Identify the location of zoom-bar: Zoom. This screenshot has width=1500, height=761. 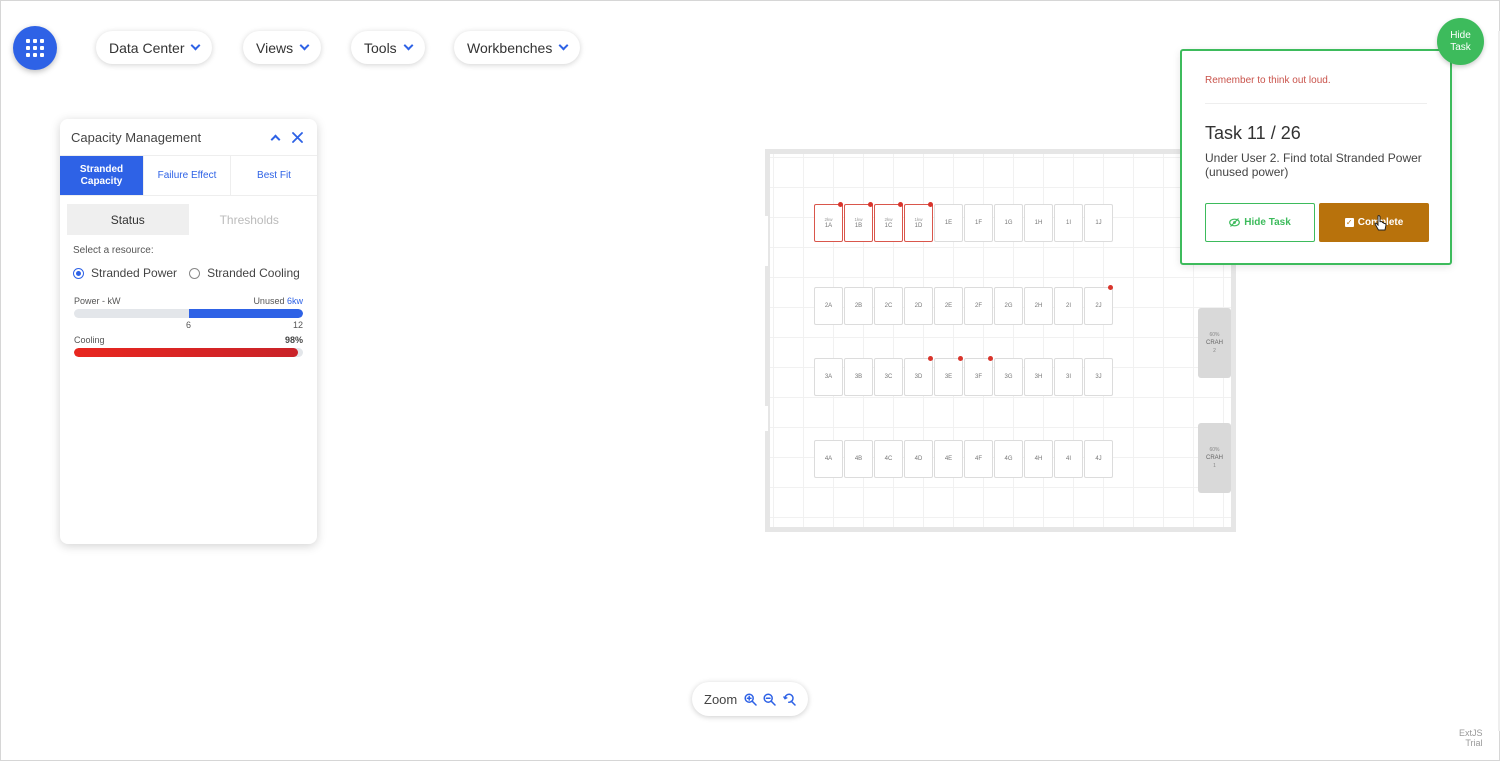
(750, 699).